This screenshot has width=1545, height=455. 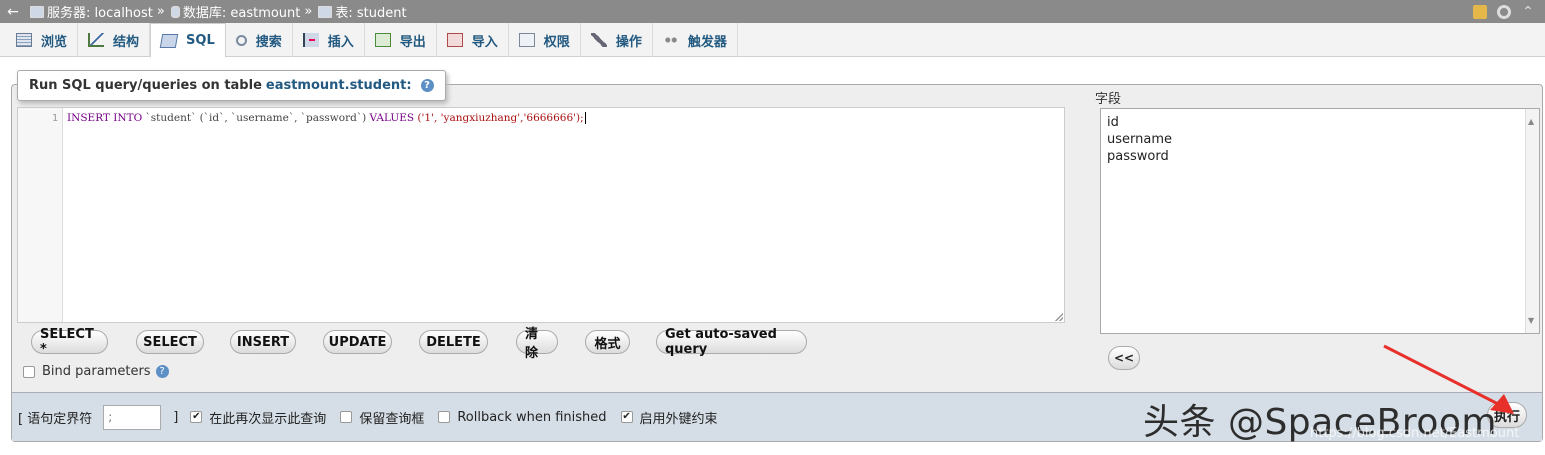 I want to click on field-option: id, so click(x=1320, y=122).